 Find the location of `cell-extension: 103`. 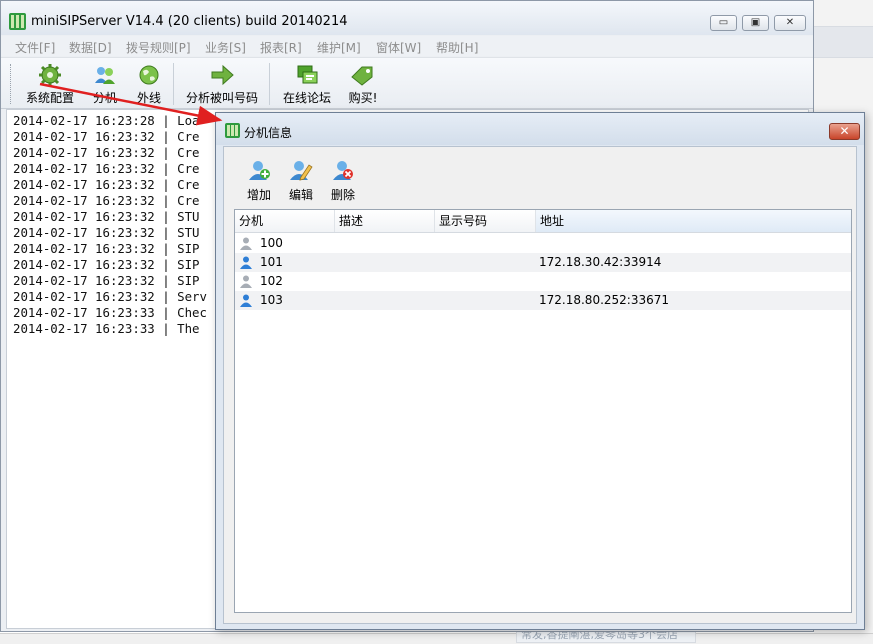

cell-extension: 103 is located at coordinates (271, 300).